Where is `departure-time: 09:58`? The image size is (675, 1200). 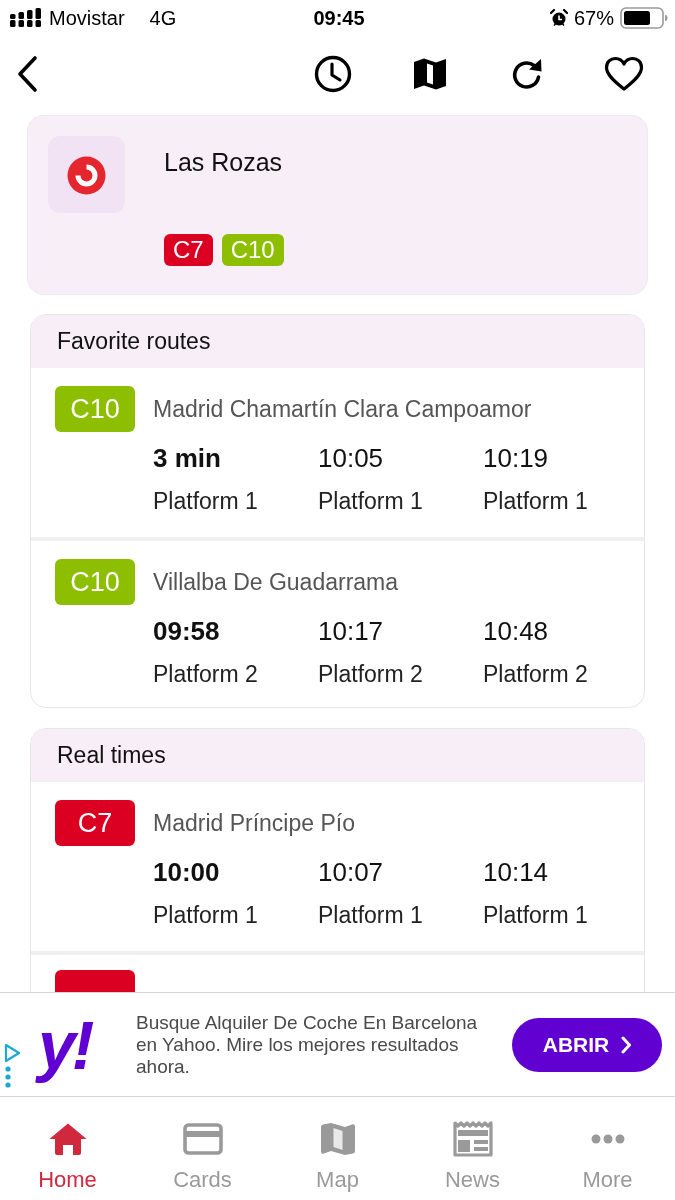 departure-time: 09:58 is located at coordinates (186, 631).